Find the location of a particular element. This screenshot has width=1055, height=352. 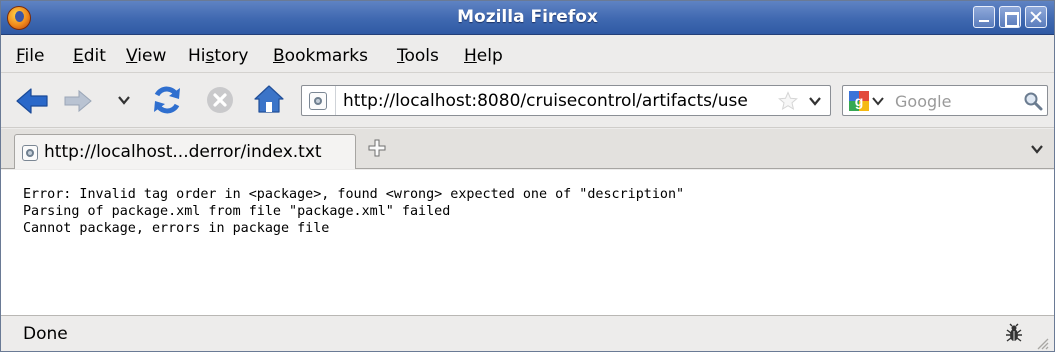

menu-help: Help is located at coordinates (483, 56).